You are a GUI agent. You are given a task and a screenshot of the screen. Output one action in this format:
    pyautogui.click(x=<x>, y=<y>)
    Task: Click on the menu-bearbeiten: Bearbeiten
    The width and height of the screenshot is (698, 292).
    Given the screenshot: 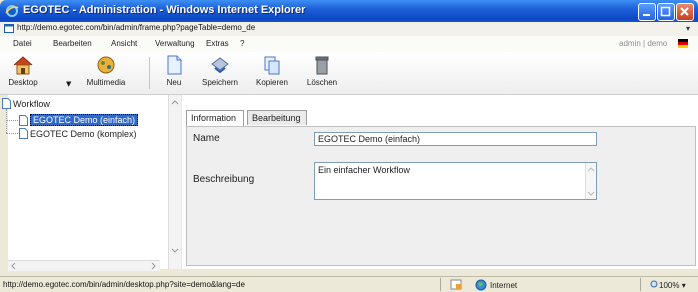 What is the action you would take?
    pyautogui.click(x=72, y=43)
    